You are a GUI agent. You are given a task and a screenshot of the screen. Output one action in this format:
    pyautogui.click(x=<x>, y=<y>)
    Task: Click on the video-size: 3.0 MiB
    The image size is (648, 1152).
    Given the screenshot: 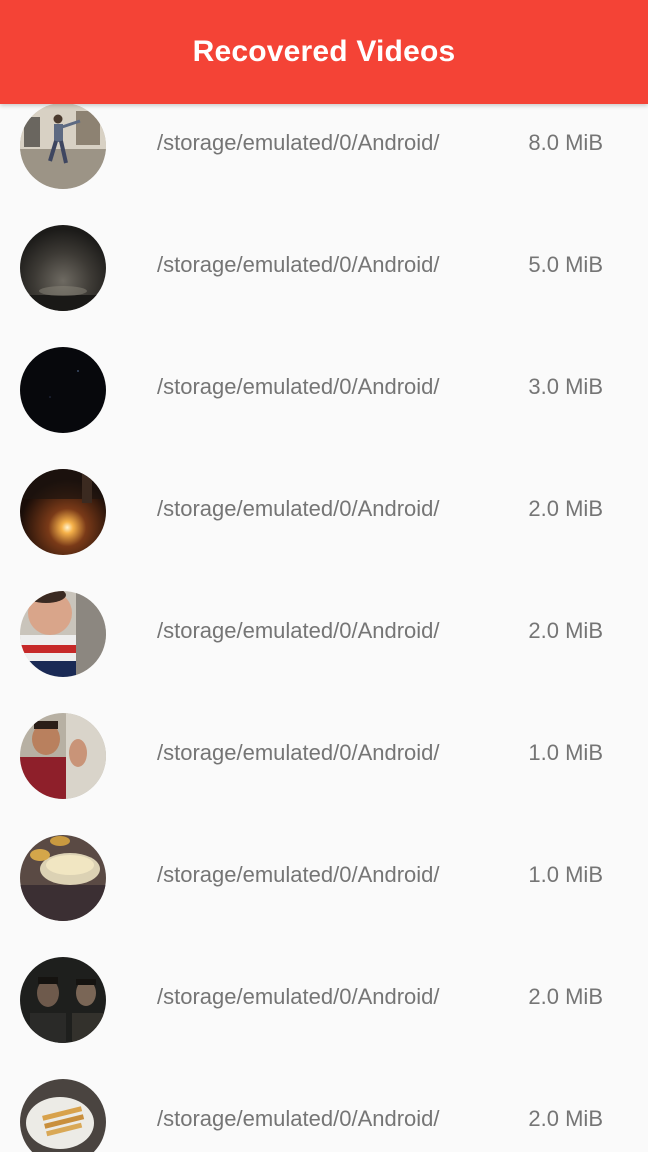 What is the action you would take?
    pyautogui.click(x=565, y=386)
    